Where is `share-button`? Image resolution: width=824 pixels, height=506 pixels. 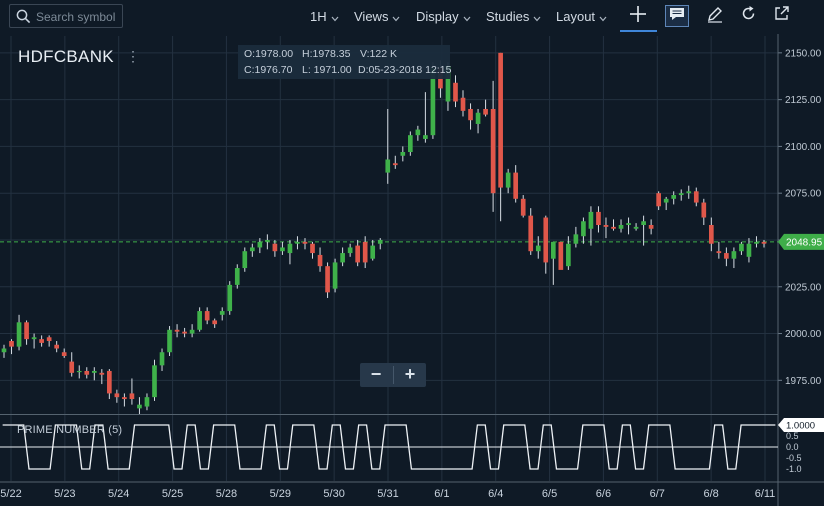 share-button is located at coordinates (781, 16).